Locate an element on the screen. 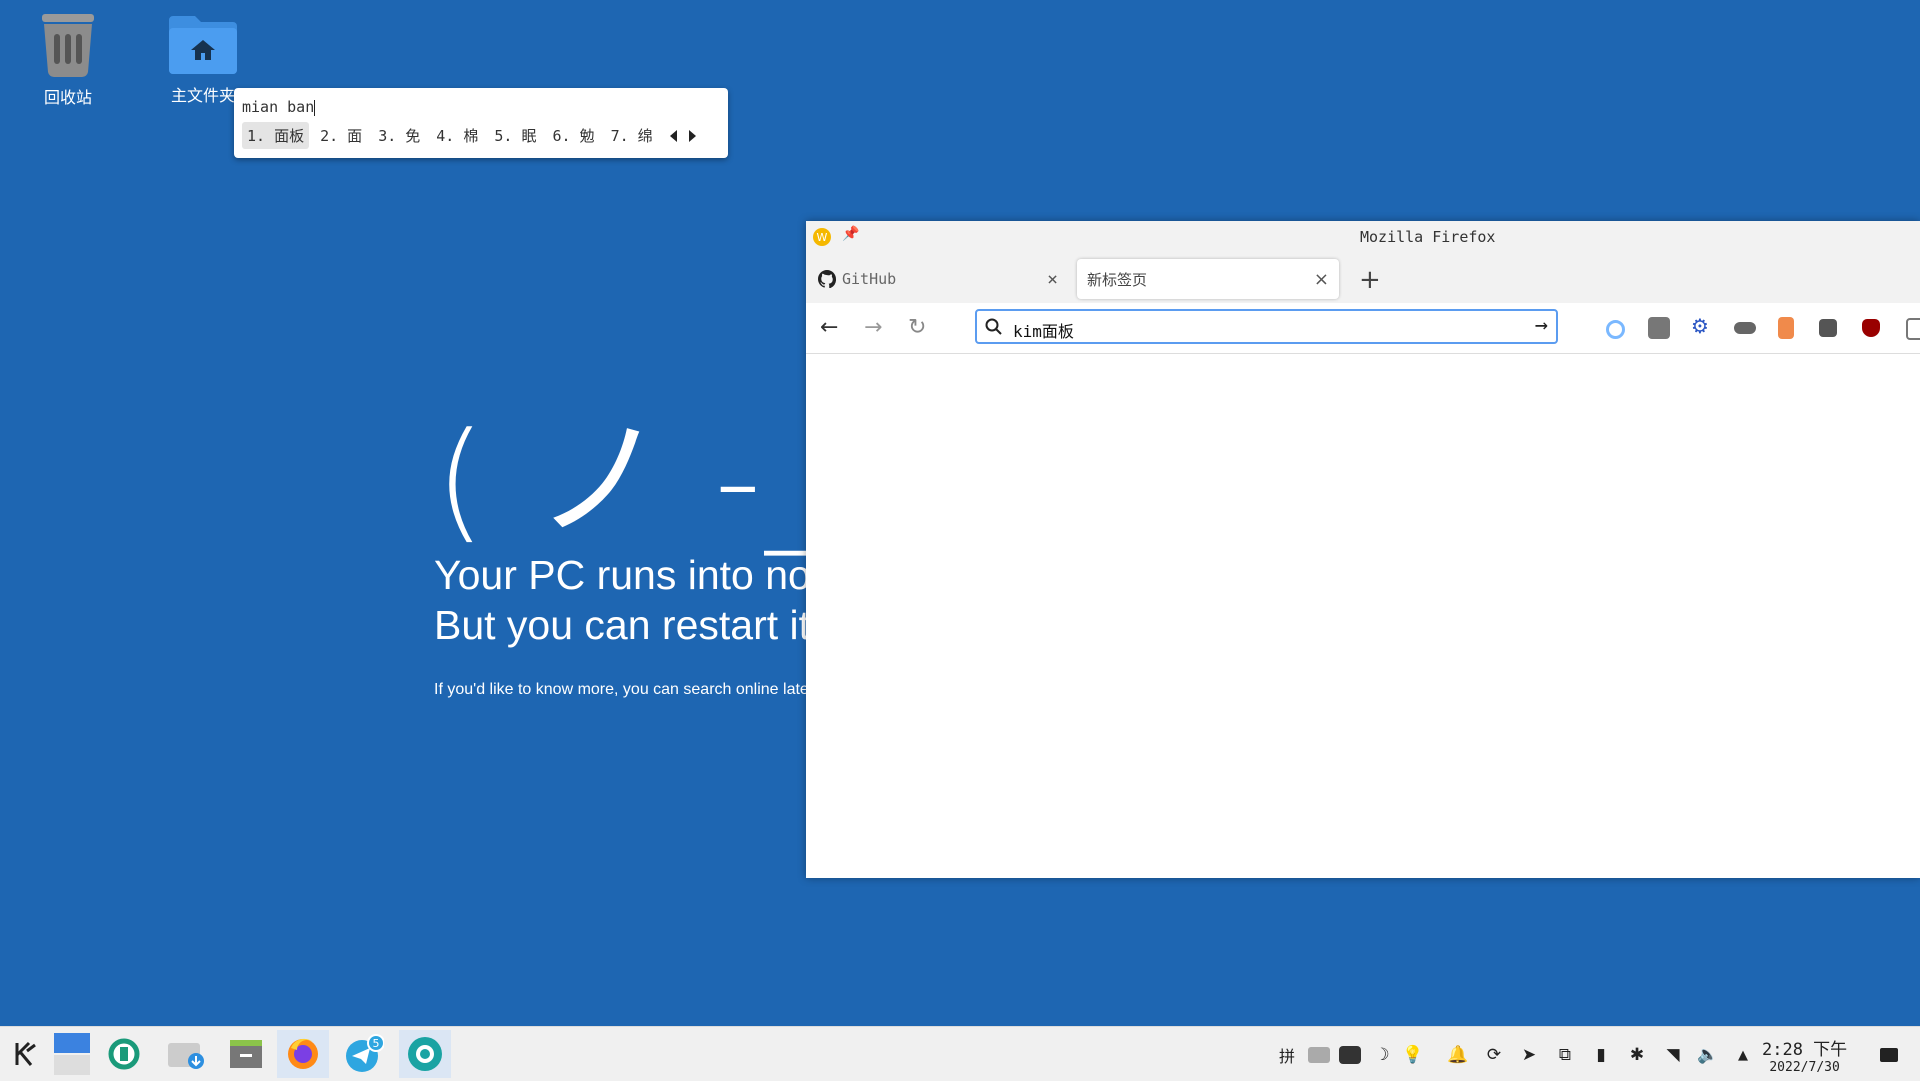 The width and height of the screenshot is (1920, 1081). trash-desktop-icon: 回收站 is located at coordinates (68, 58).